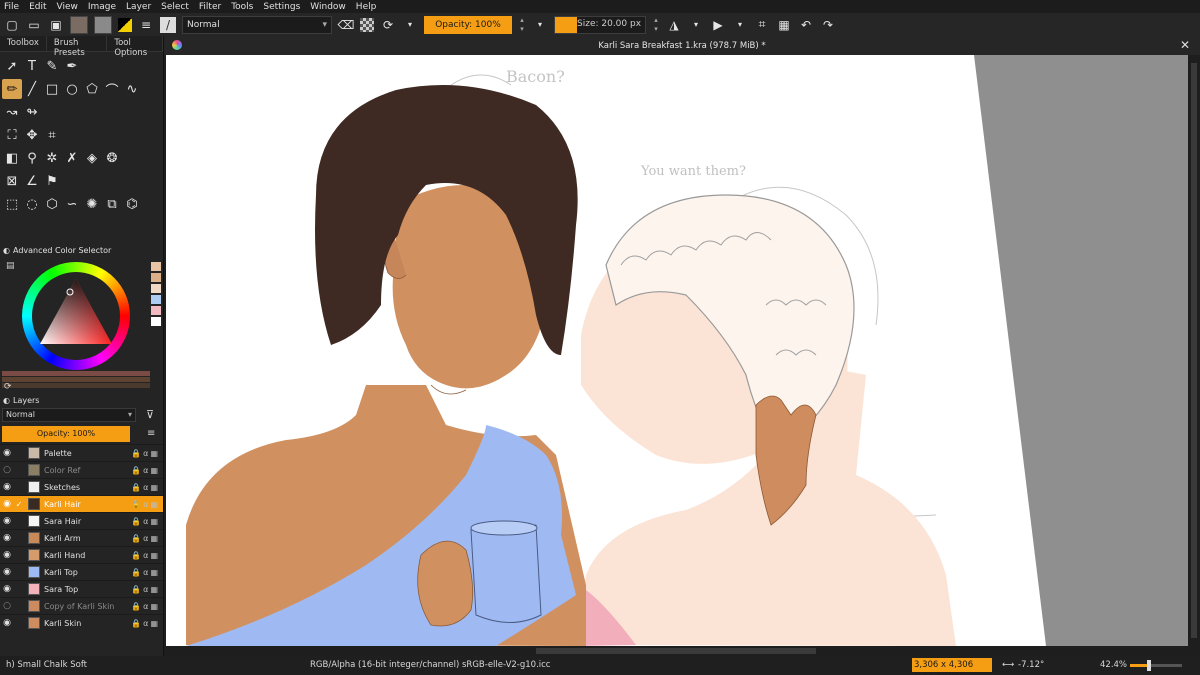  I want to click on menu-help: Help, so click(366, 7).